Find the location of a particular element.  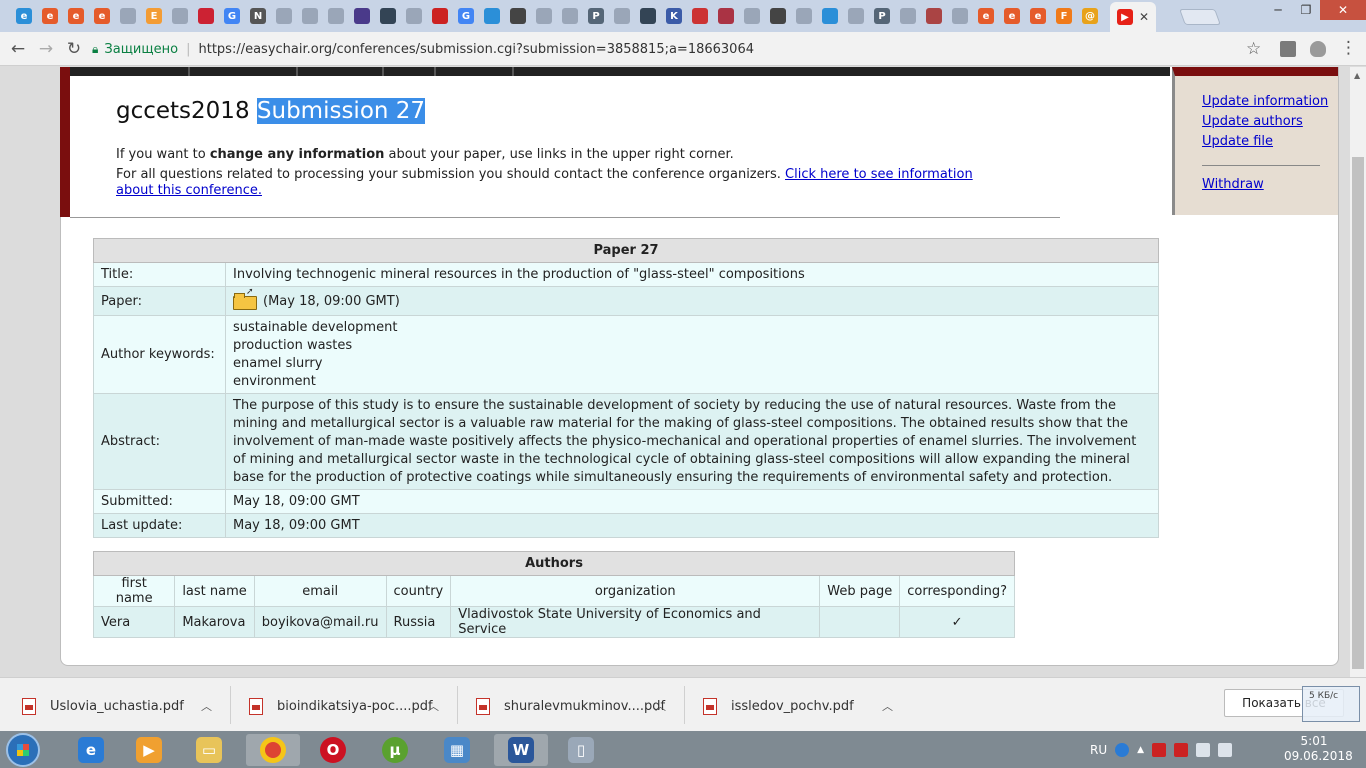

close-window-icon: ✕ is located at coordinates (1343, 10).